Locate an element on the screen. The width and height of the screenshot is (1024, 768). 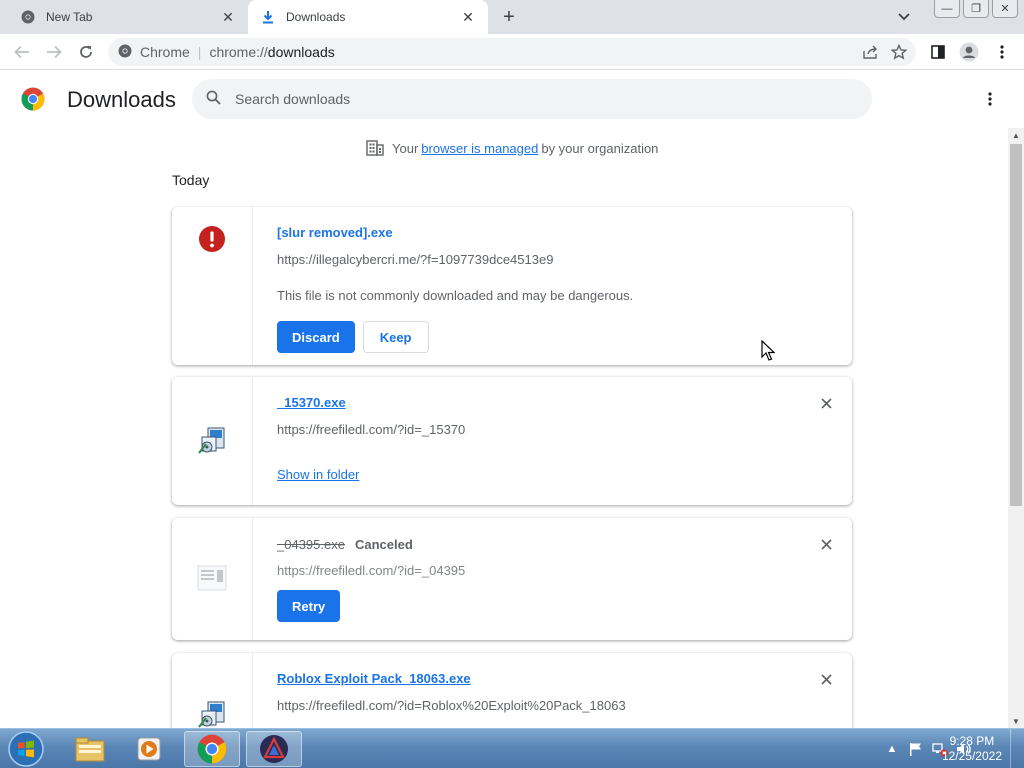
side-panel-icon is located at coordinates (938, 52).